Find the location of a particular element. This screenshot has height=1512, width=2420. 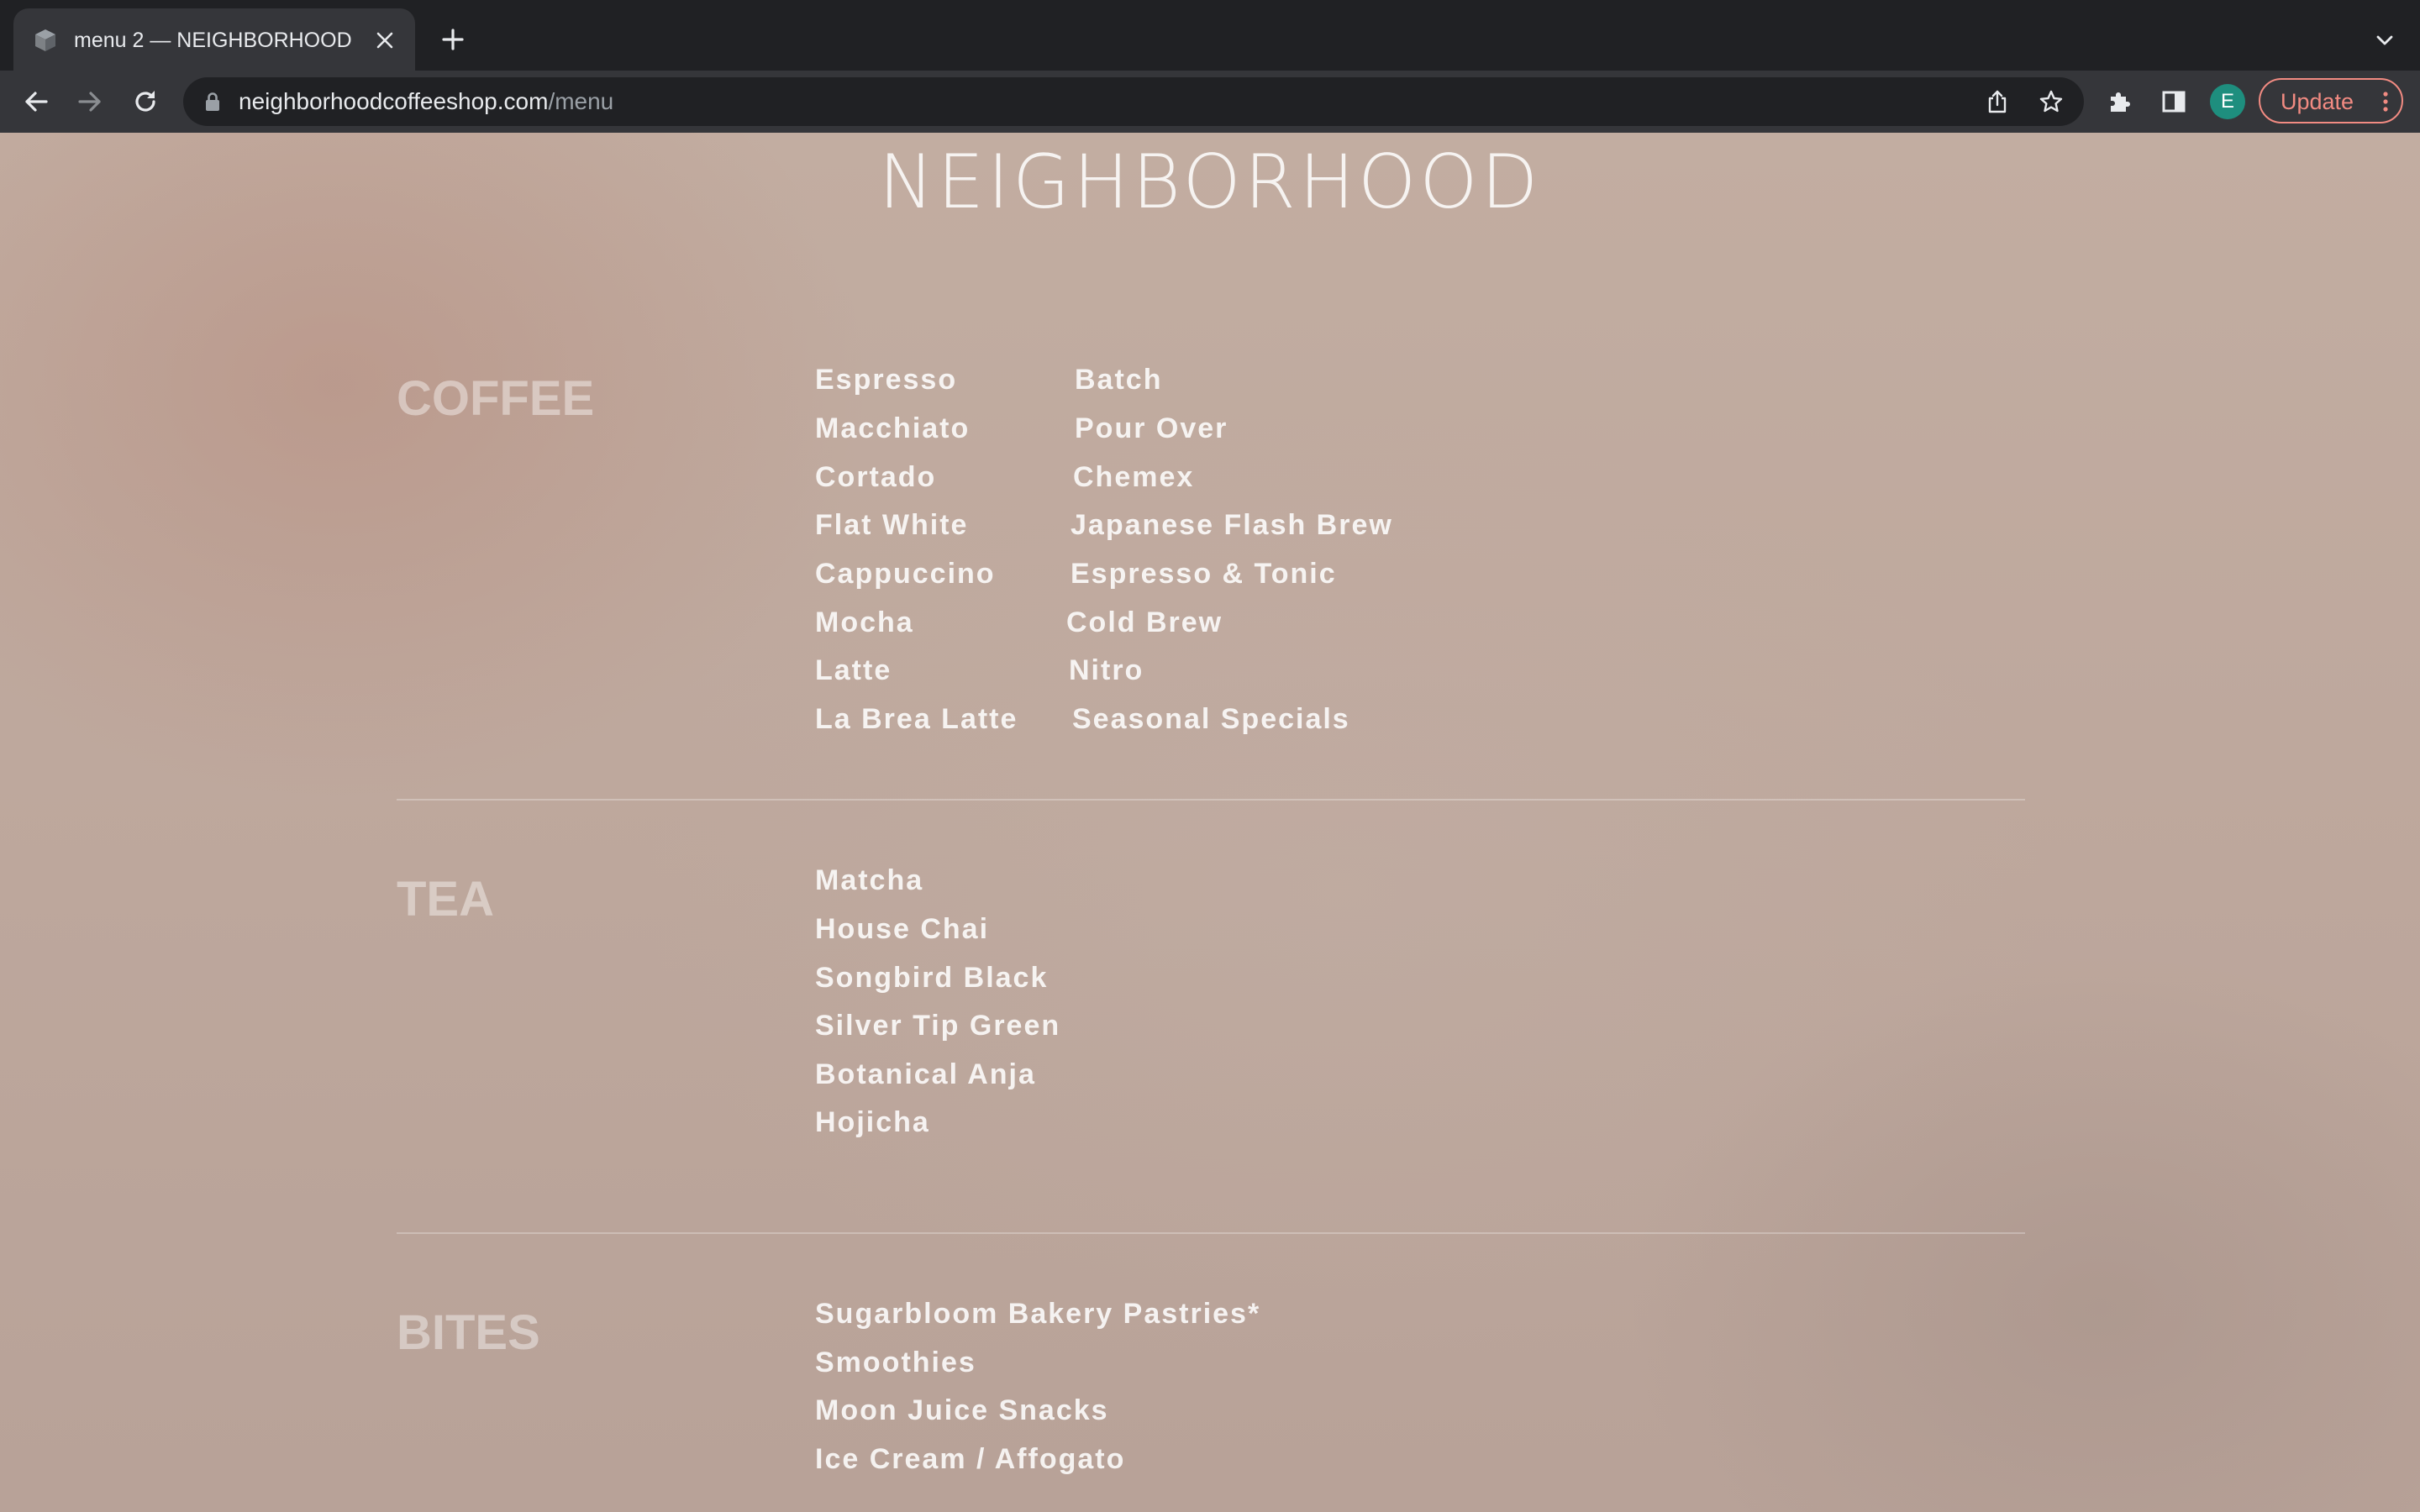

extensions-button is located at coordinates (2120, 101).